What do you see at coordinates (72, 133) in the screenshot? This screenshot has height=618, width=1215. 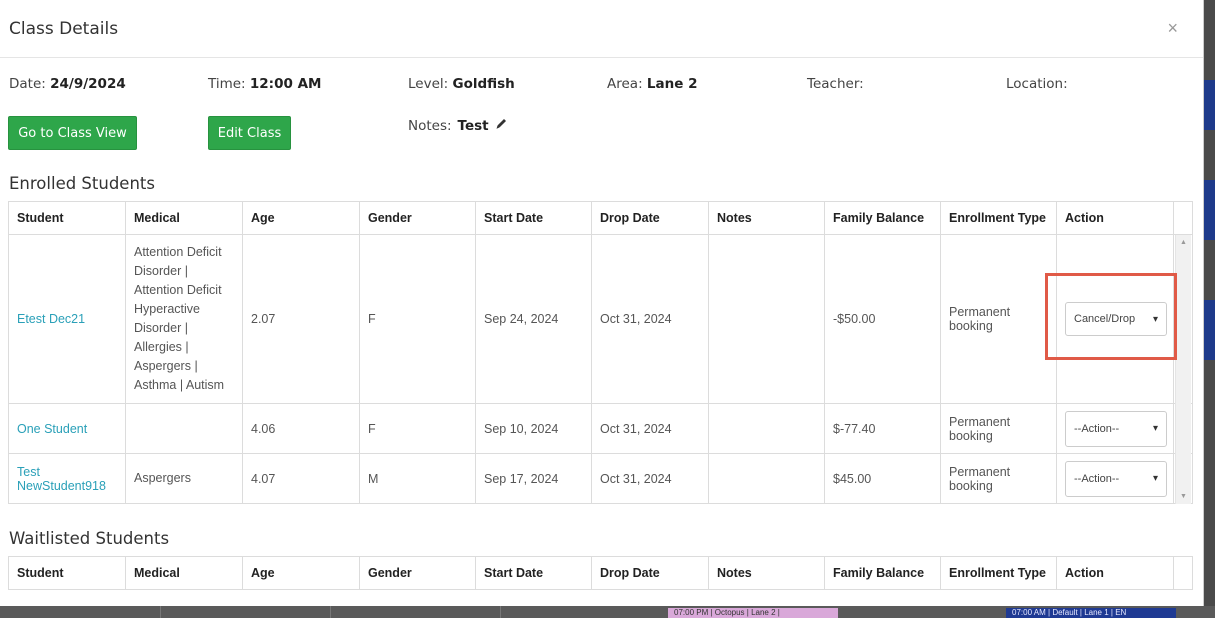 I see `go-to-class-view-button: Go to Class View` at bounding box center [72, 133].